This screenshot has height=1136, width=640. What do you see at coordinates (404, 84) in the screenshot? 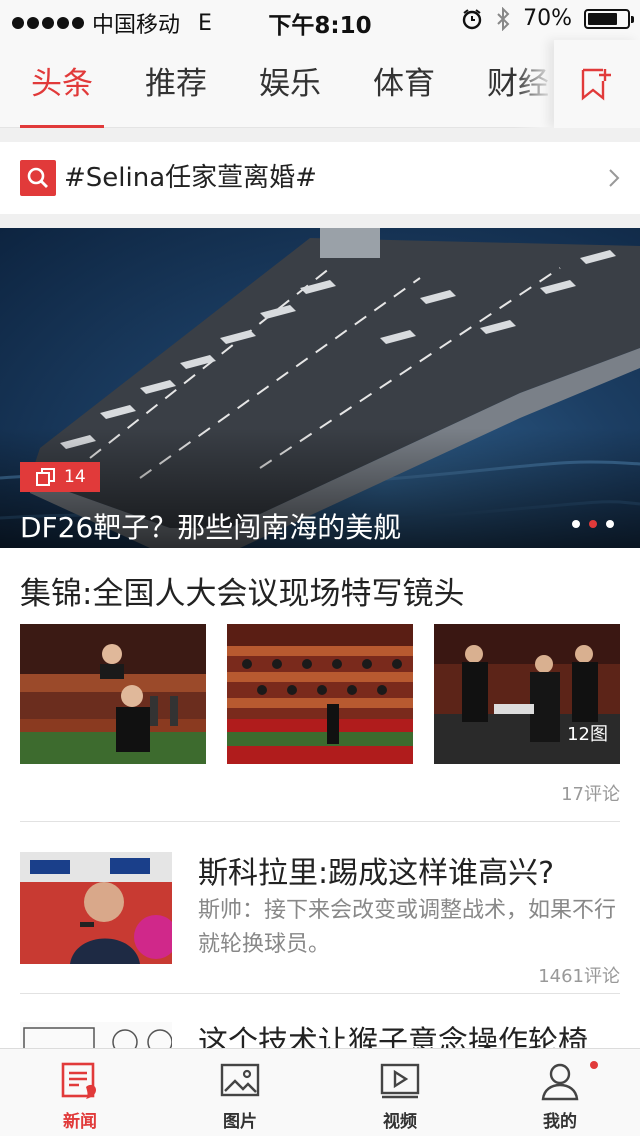
I see `tab-sports: 体育` at bounding box center [404, 84].